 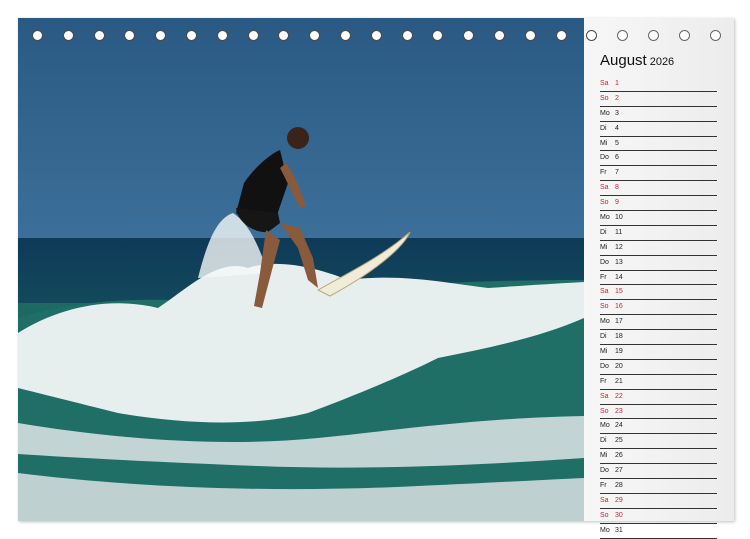 What do you see at coordinates (619, 530) in the screenshot?
I see `day-number: 31` at bounding box center [619, 530].